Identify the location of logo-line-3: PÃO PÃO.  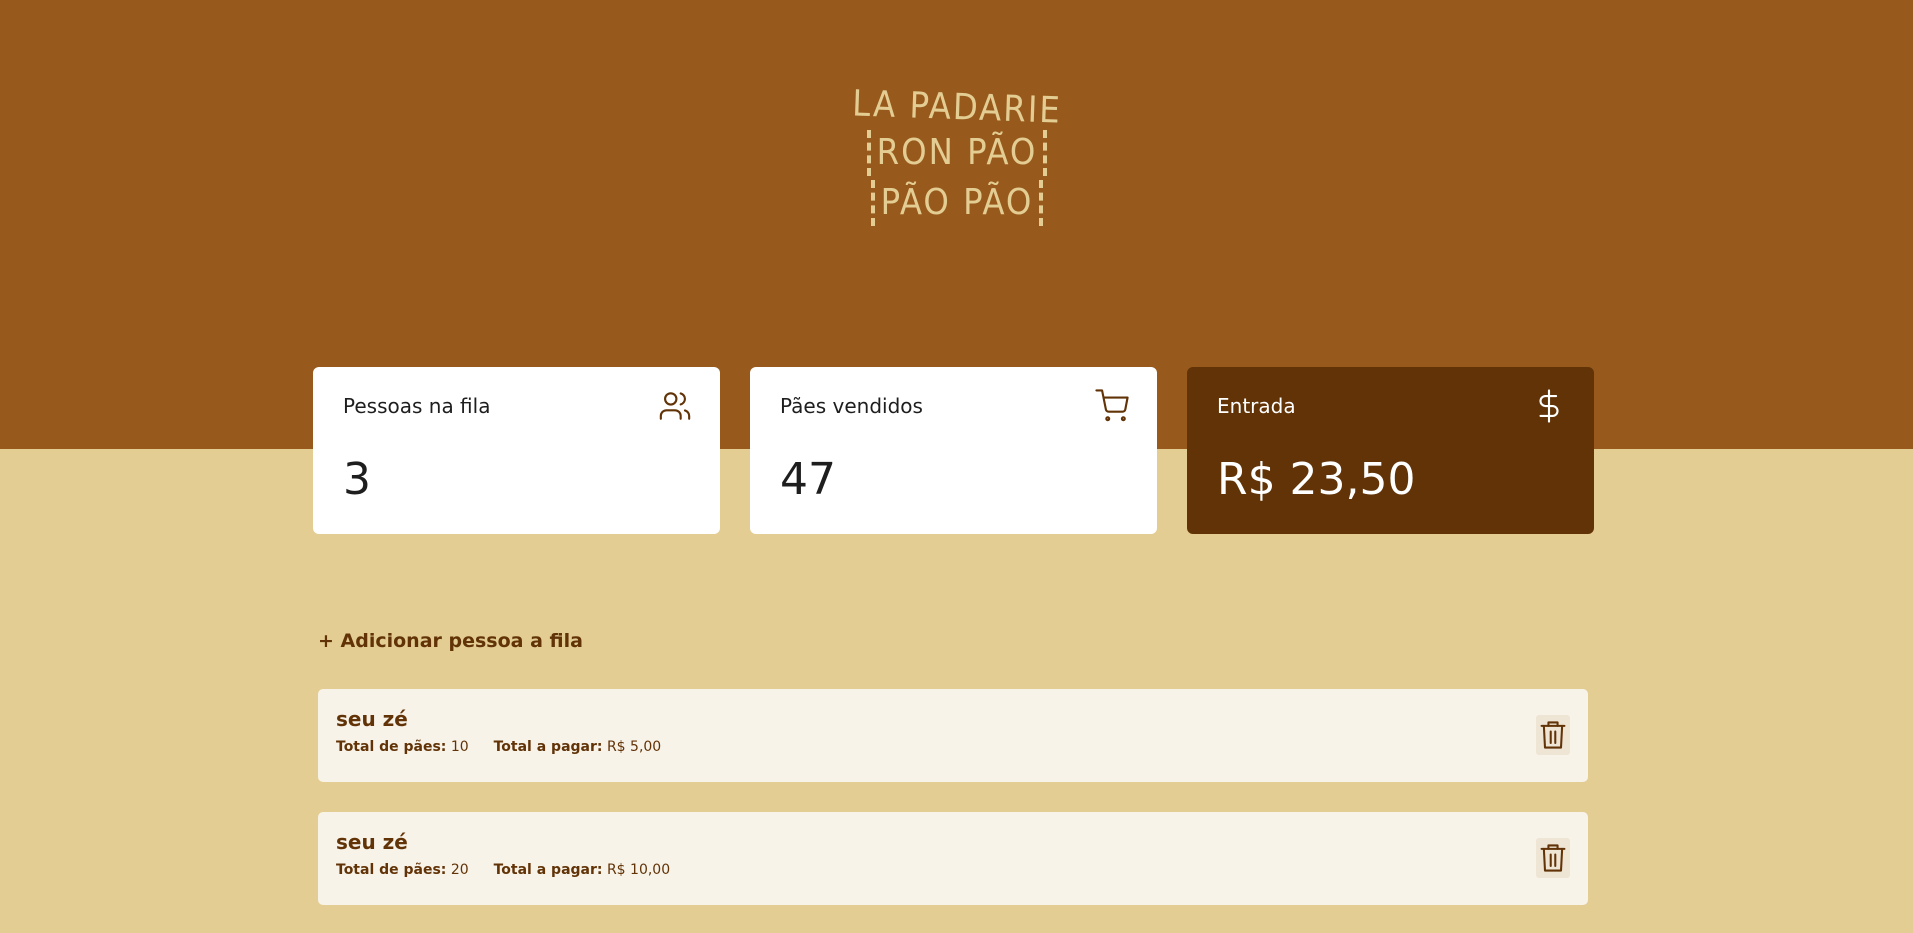
(957, 202).